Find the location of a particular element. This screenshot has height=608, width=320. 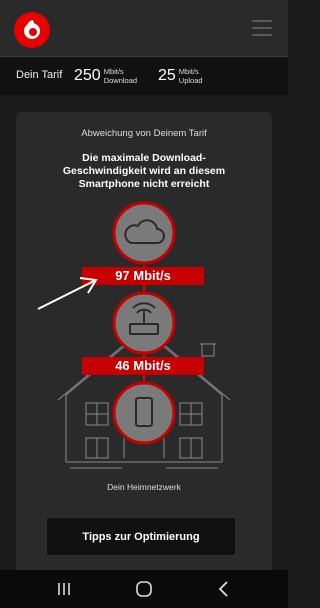

upload-speed: 25 Mbit/s Upload is located at coordinates (180, 76).